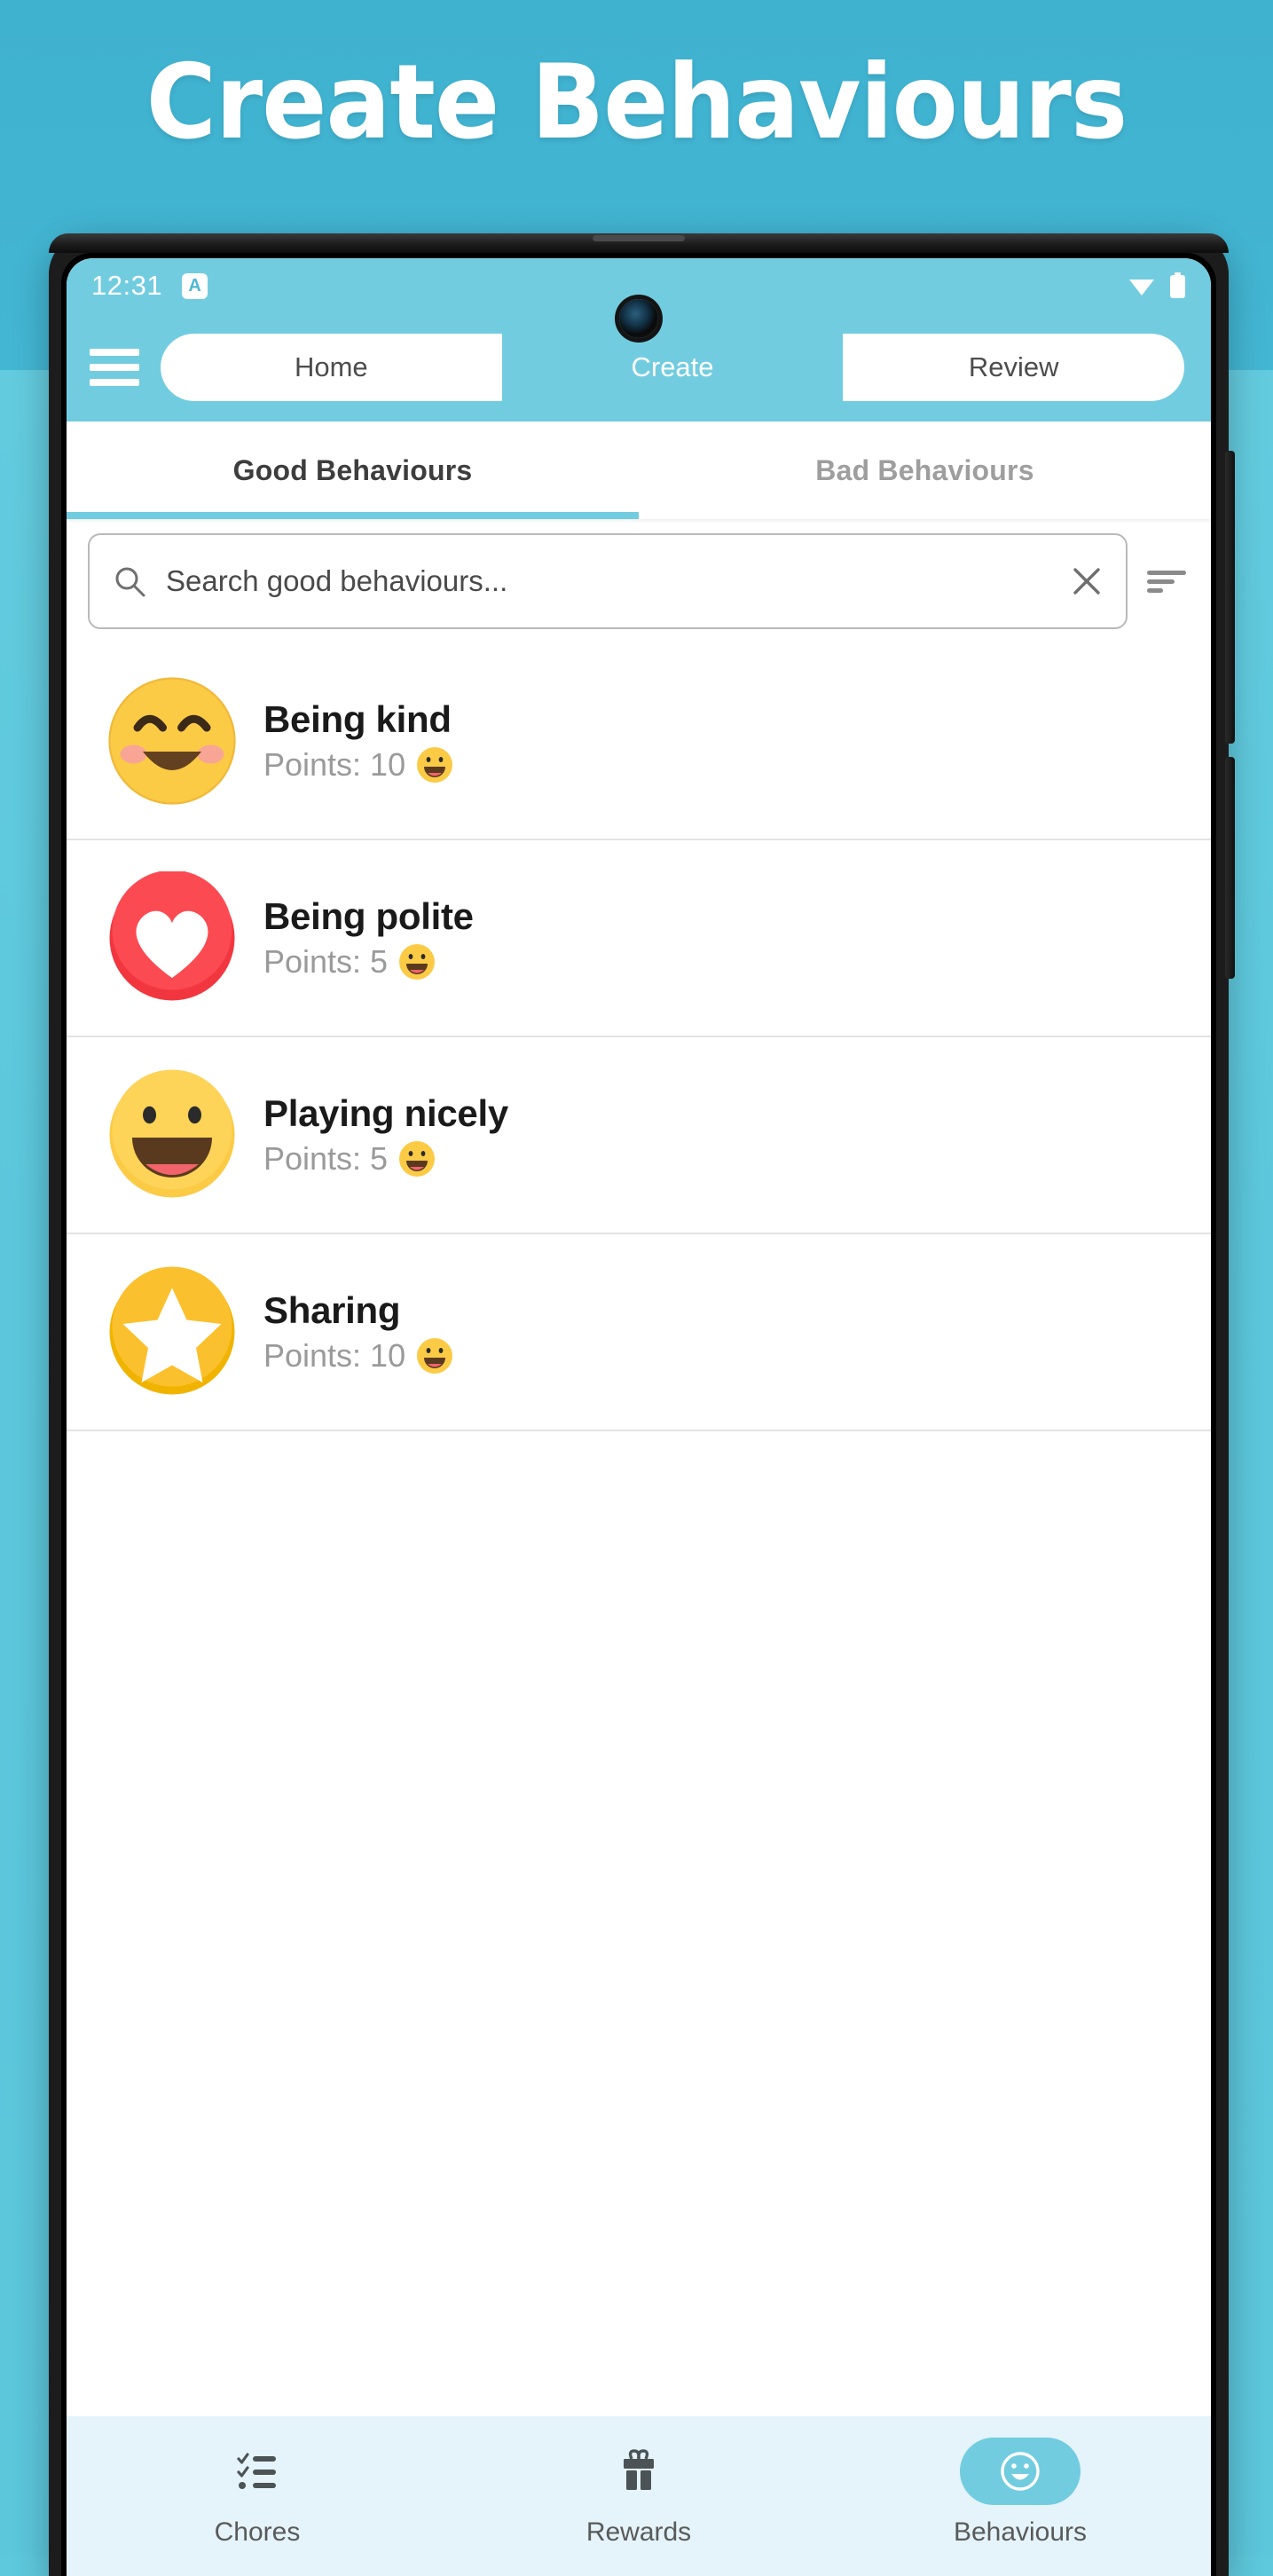  What do you see at coordinates (1013, 367) in the screenshot?
I see `segment-review: Review` at bounding box center [1013, 367].